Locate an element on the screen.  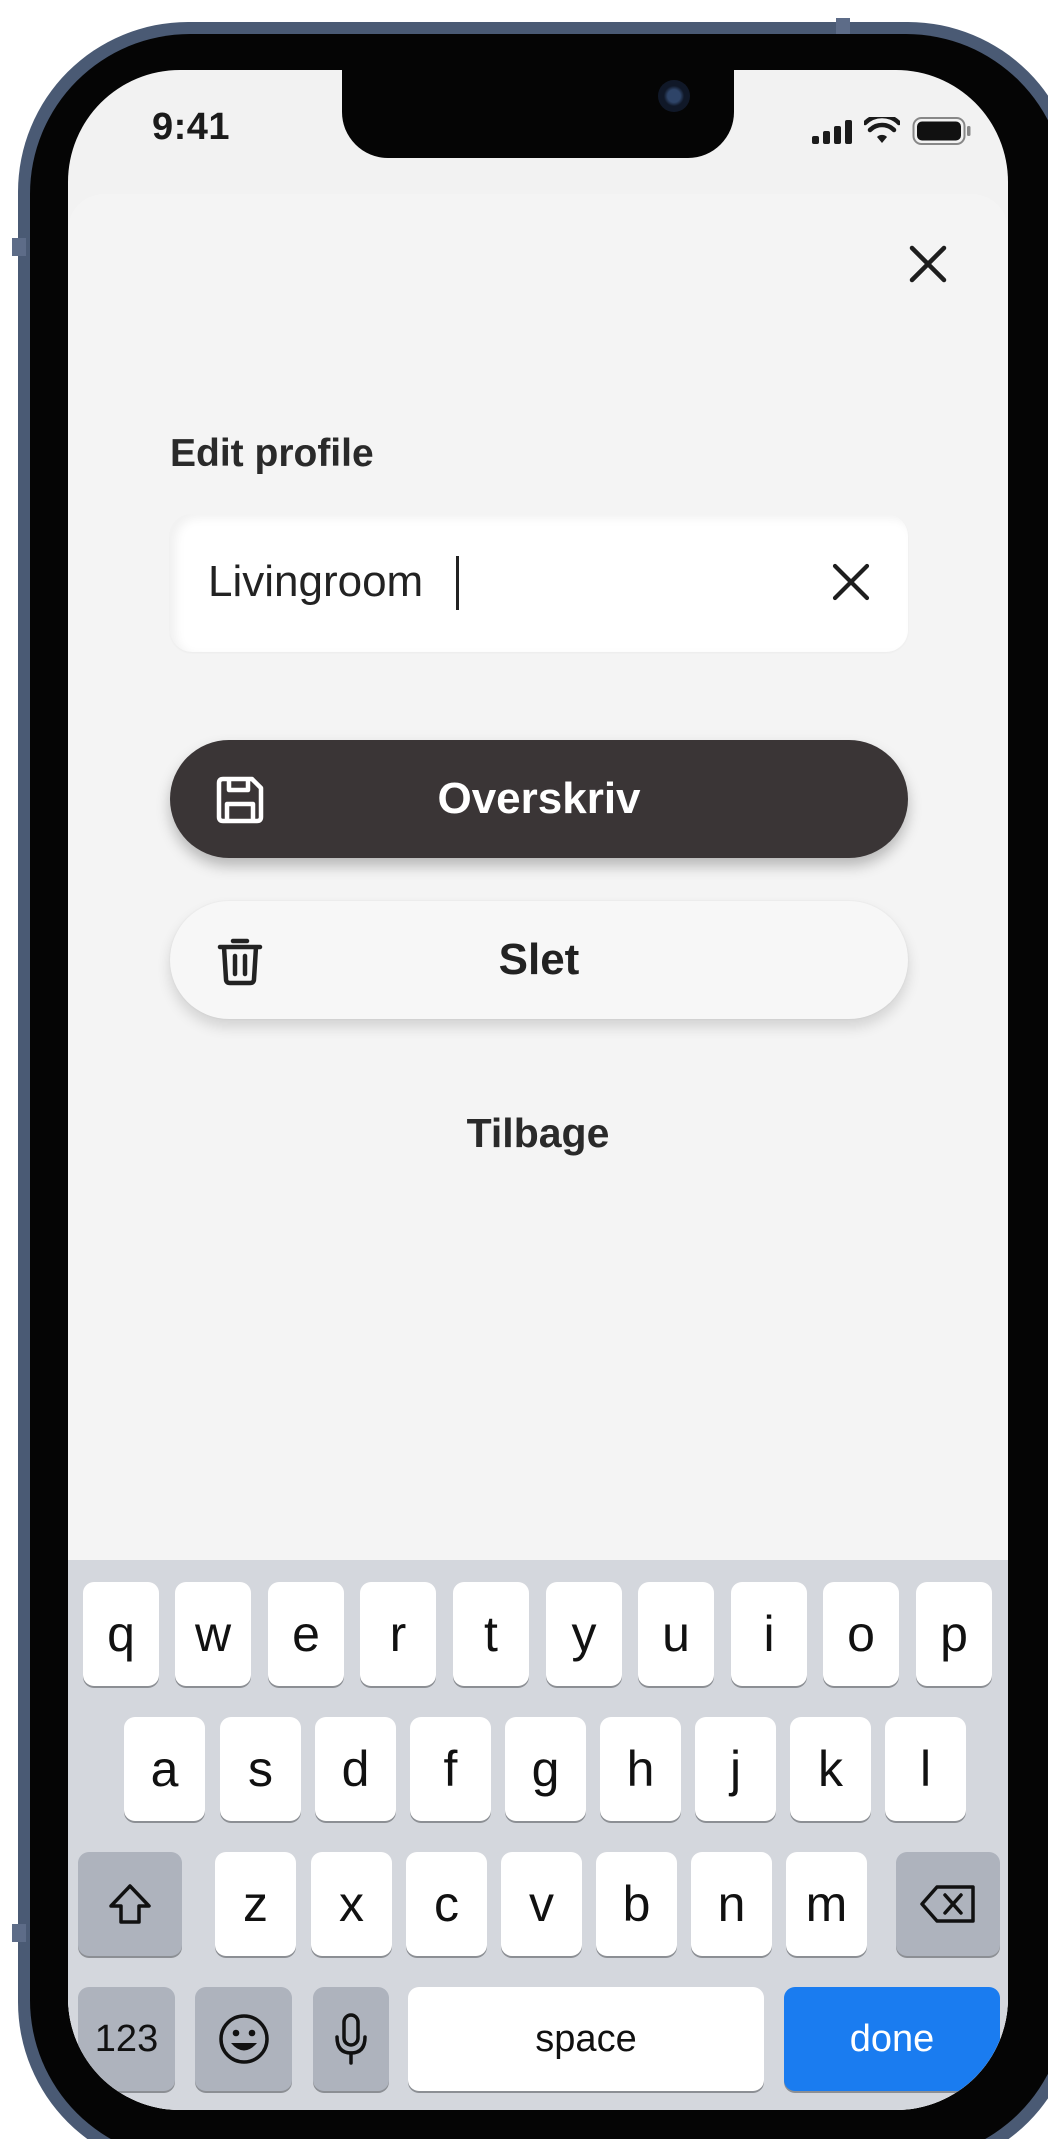
key-e: e is located at coordinates (306, 1634).